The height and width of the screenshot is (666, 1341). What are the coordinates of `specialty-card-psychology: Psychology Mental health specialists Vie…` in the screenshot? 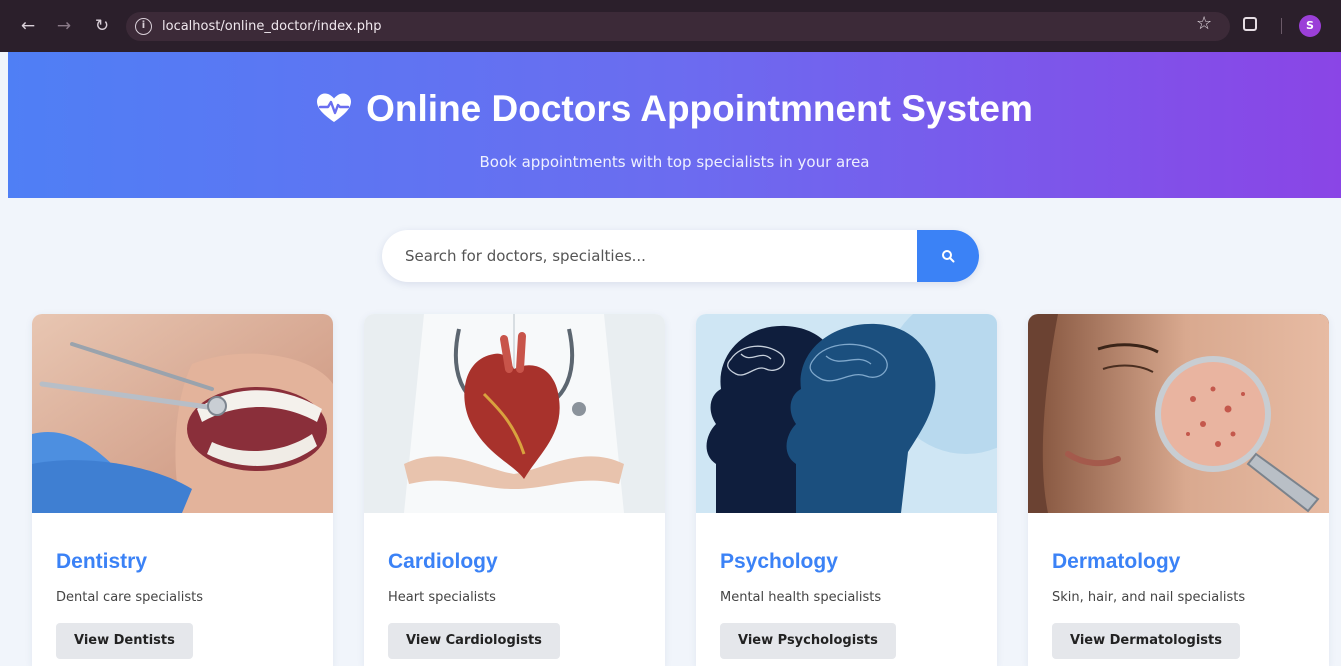 It's located at (846, 490).